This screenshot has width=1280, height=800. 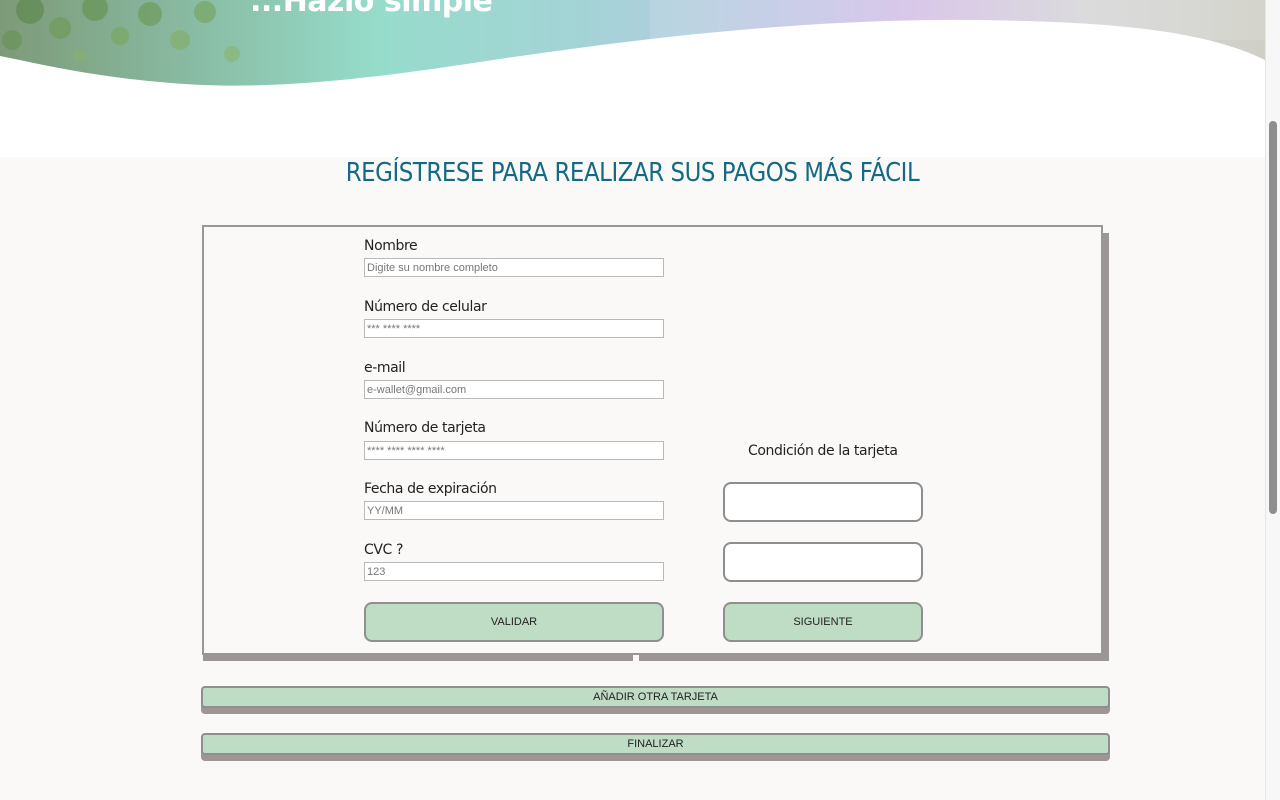 What do you see at coordinates (514, 267) in the screenshot?
I see `name-input` at bounding box center [514, 267].